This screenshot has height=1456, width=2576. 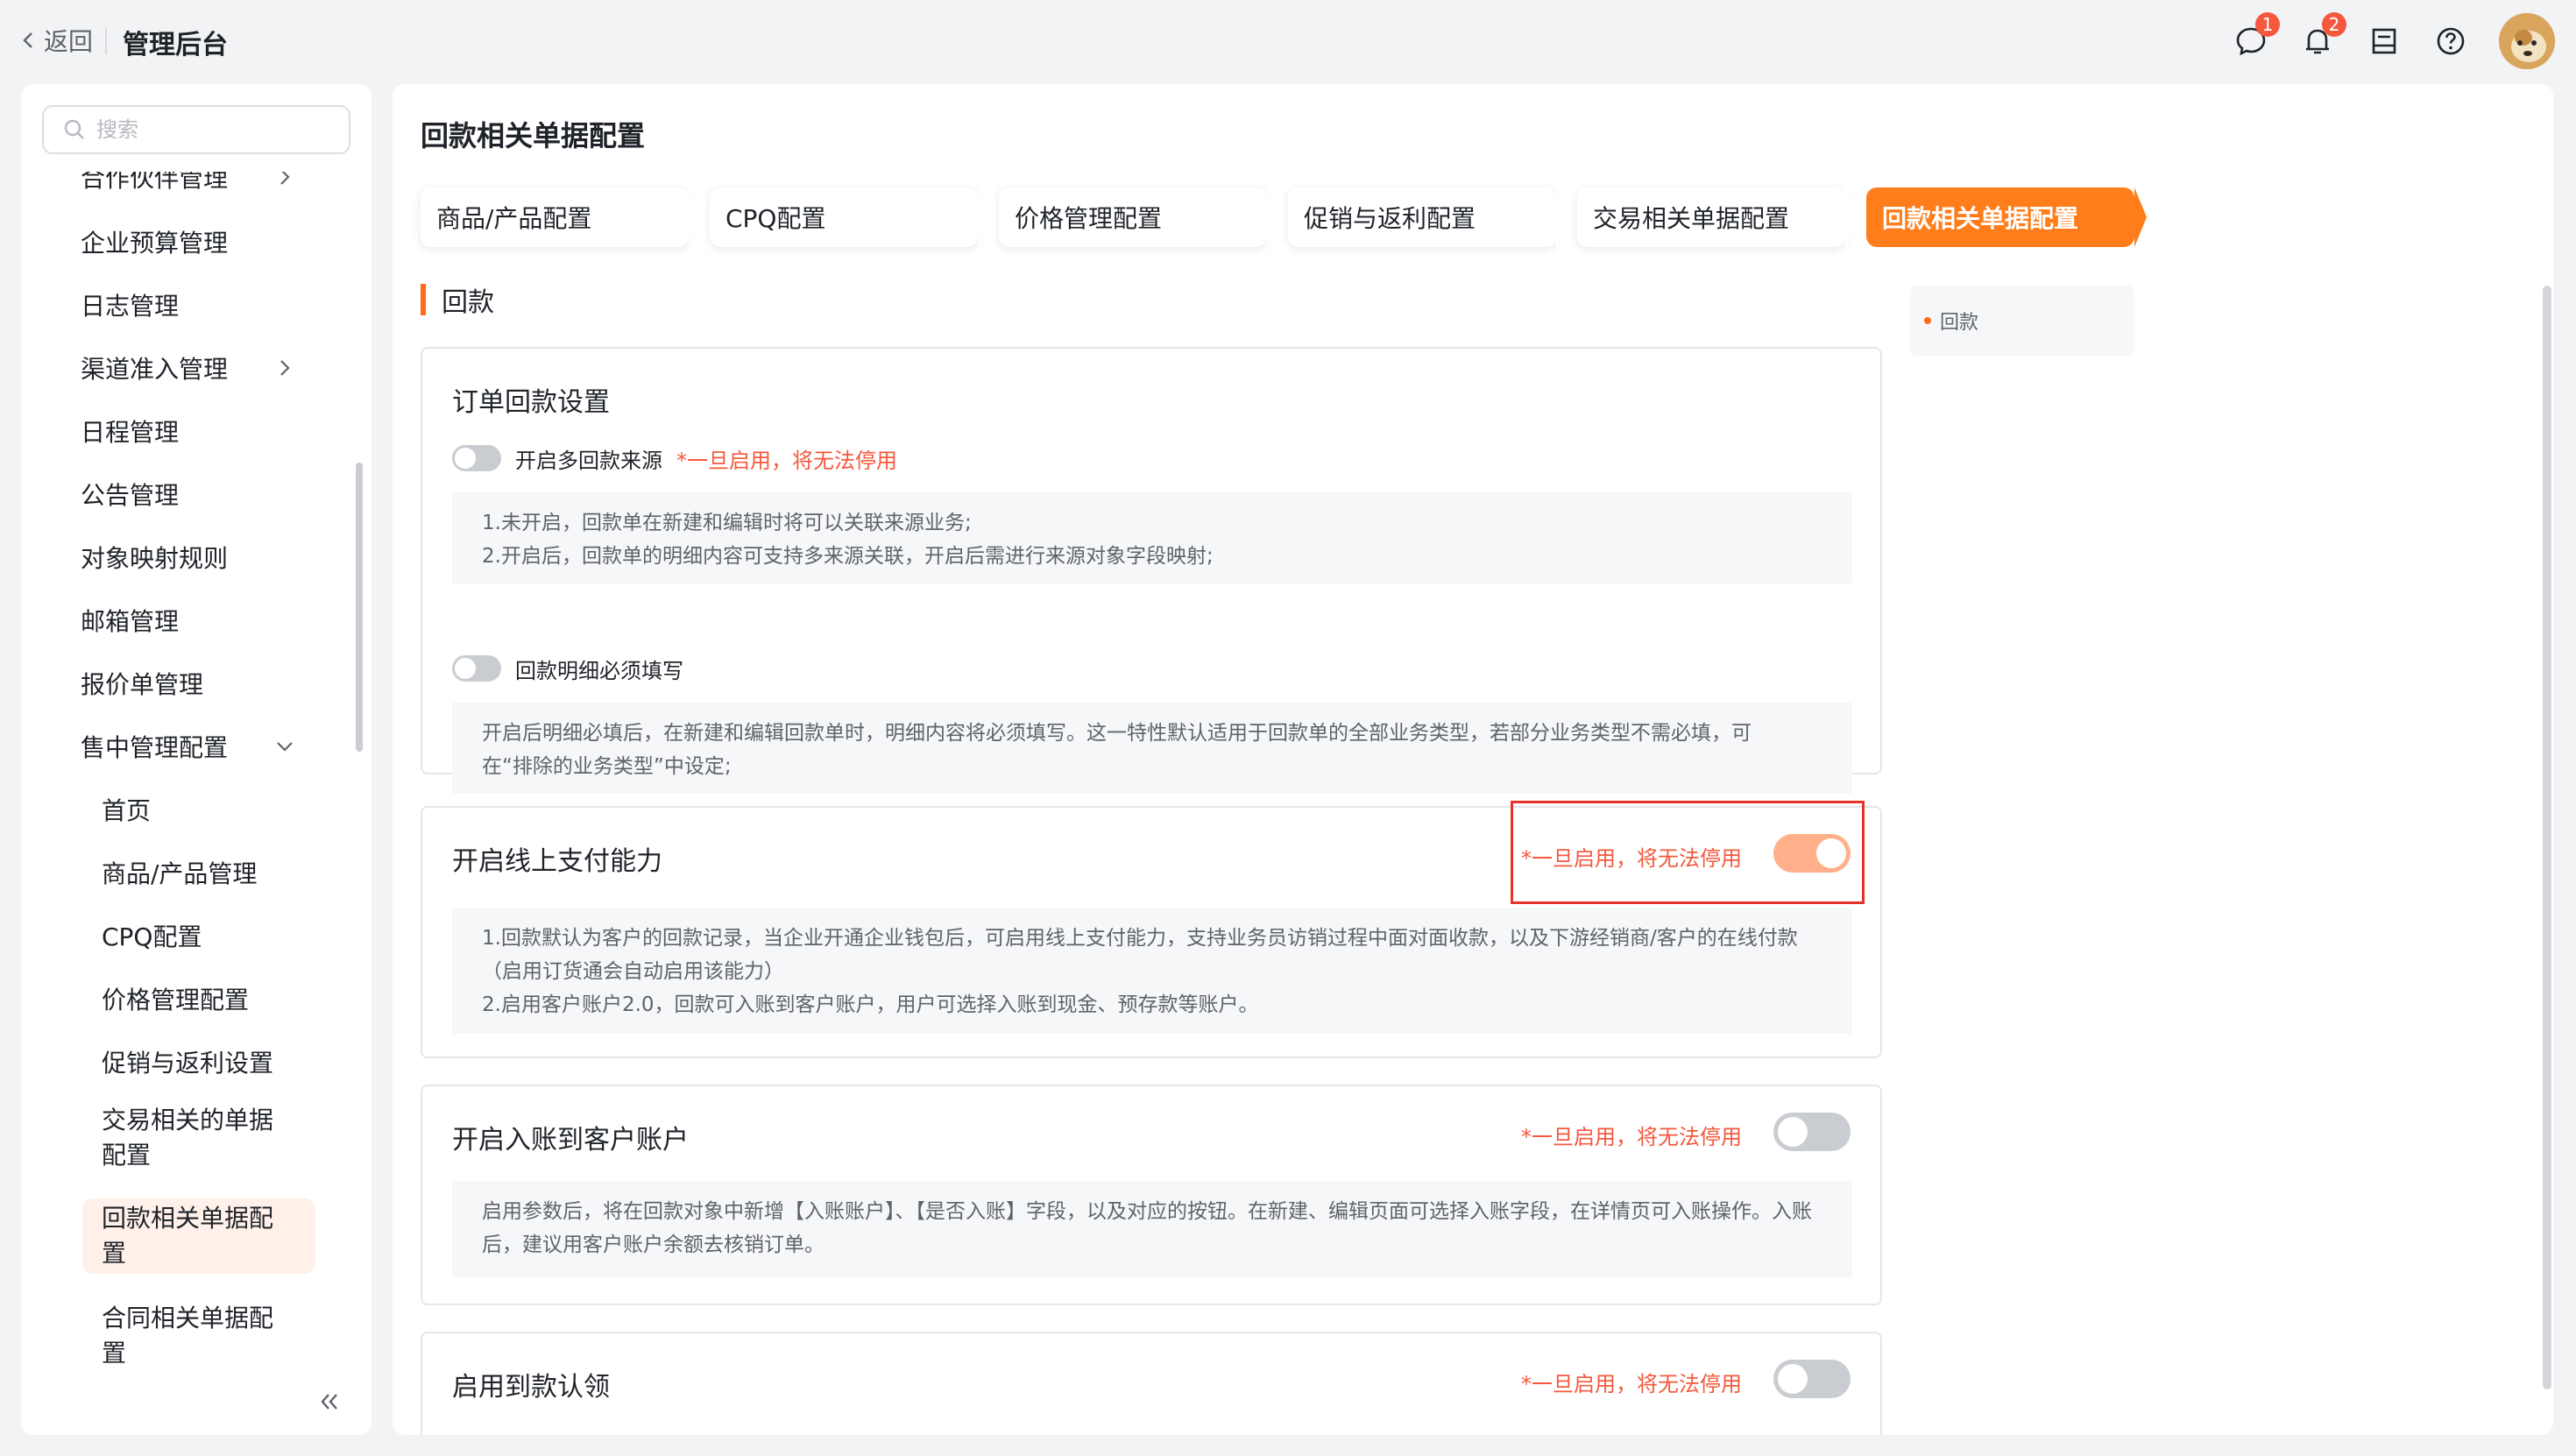 What do you see at coordinates (2267, 24) in the screenshot?
I see `chat-badge: 1` at bounding box center [2267, 24].